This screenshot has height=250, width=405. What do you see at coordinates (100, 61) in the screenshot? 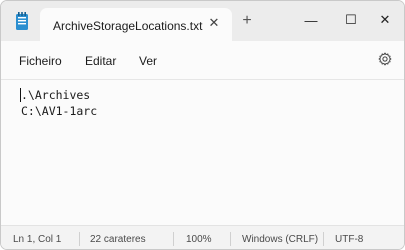
I see `menu-edit: Editar` at bounding box center [100, 61].